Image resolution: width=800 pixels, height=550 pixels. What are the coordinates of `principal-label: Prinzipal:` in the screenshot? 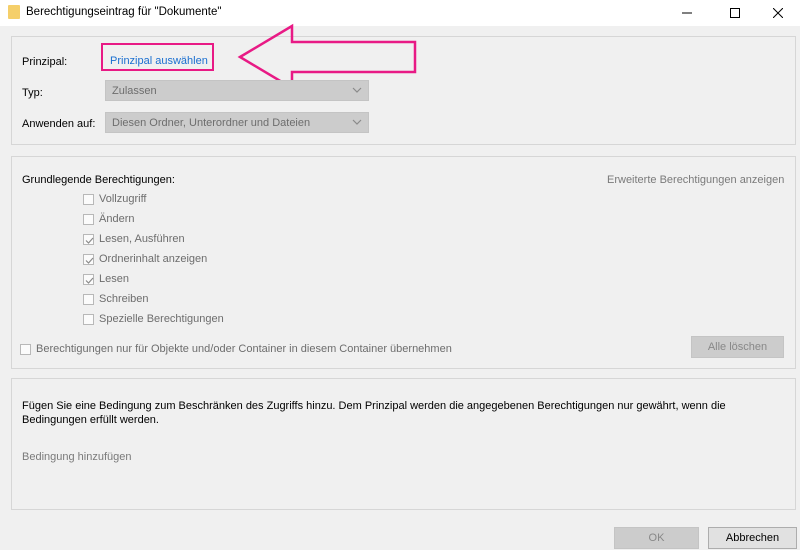 It's located at (45, 62).